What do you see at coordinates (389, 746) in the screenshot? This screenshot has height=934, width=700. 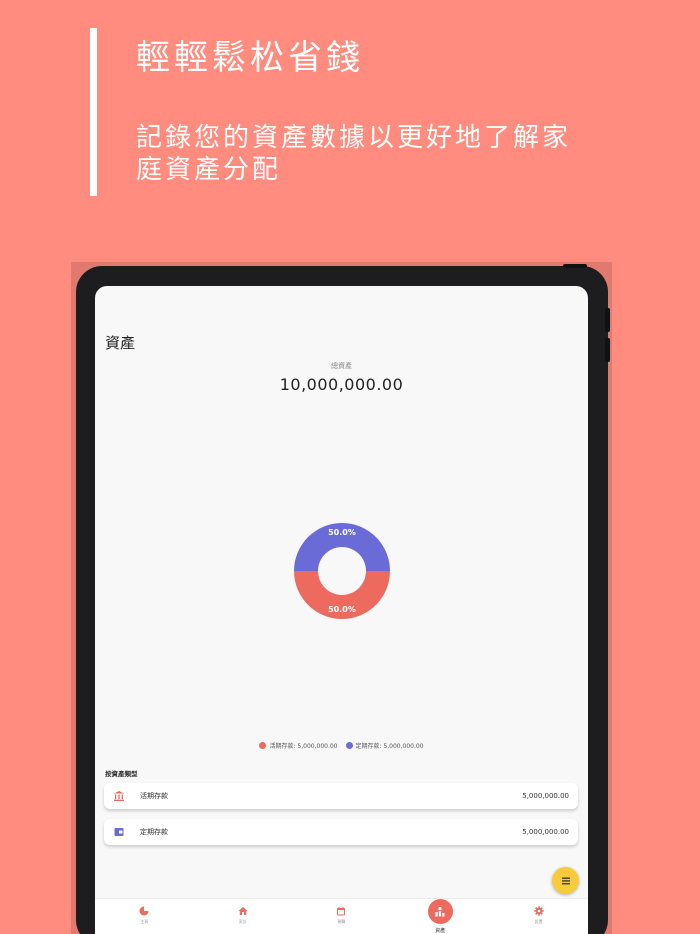 I see `legend-text-fixed: 定期存款: 5,000,000.00` at bounding box center [389, 746].